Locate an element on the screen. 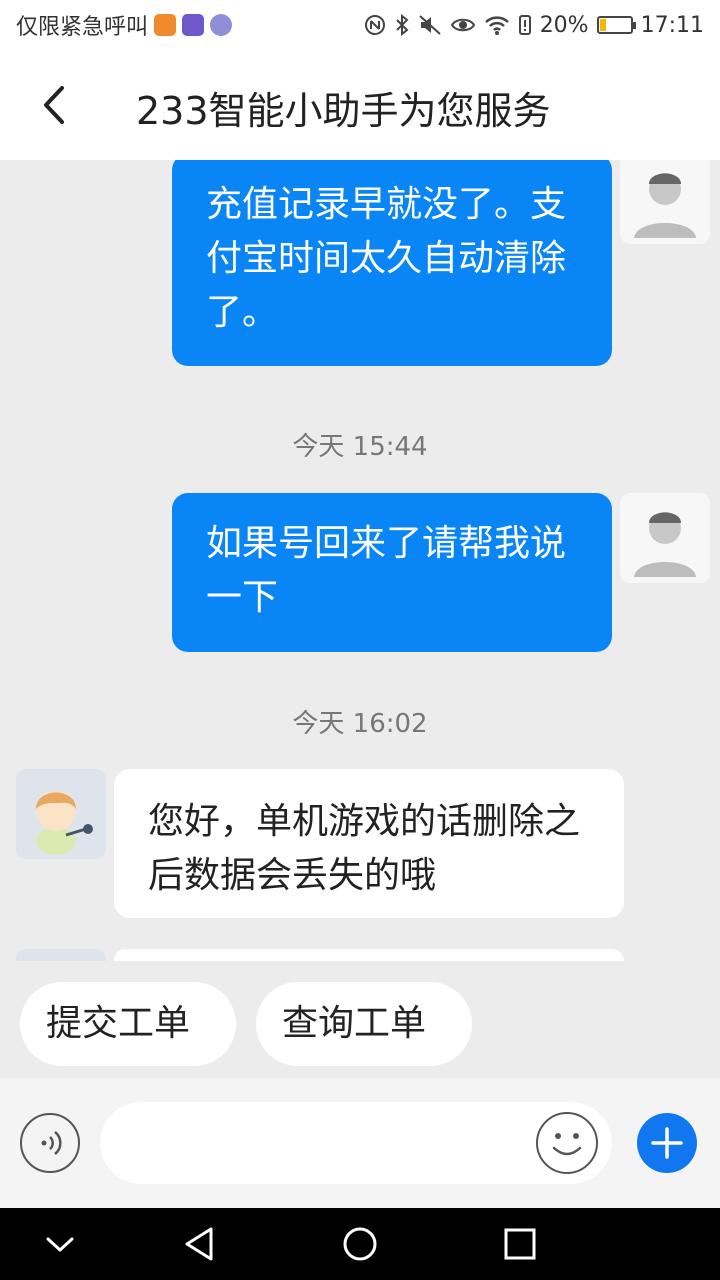 This screenshot has width=720, height=1280. chat-header: 233智能小助手为您服务 is located at coordinates (360, 105).